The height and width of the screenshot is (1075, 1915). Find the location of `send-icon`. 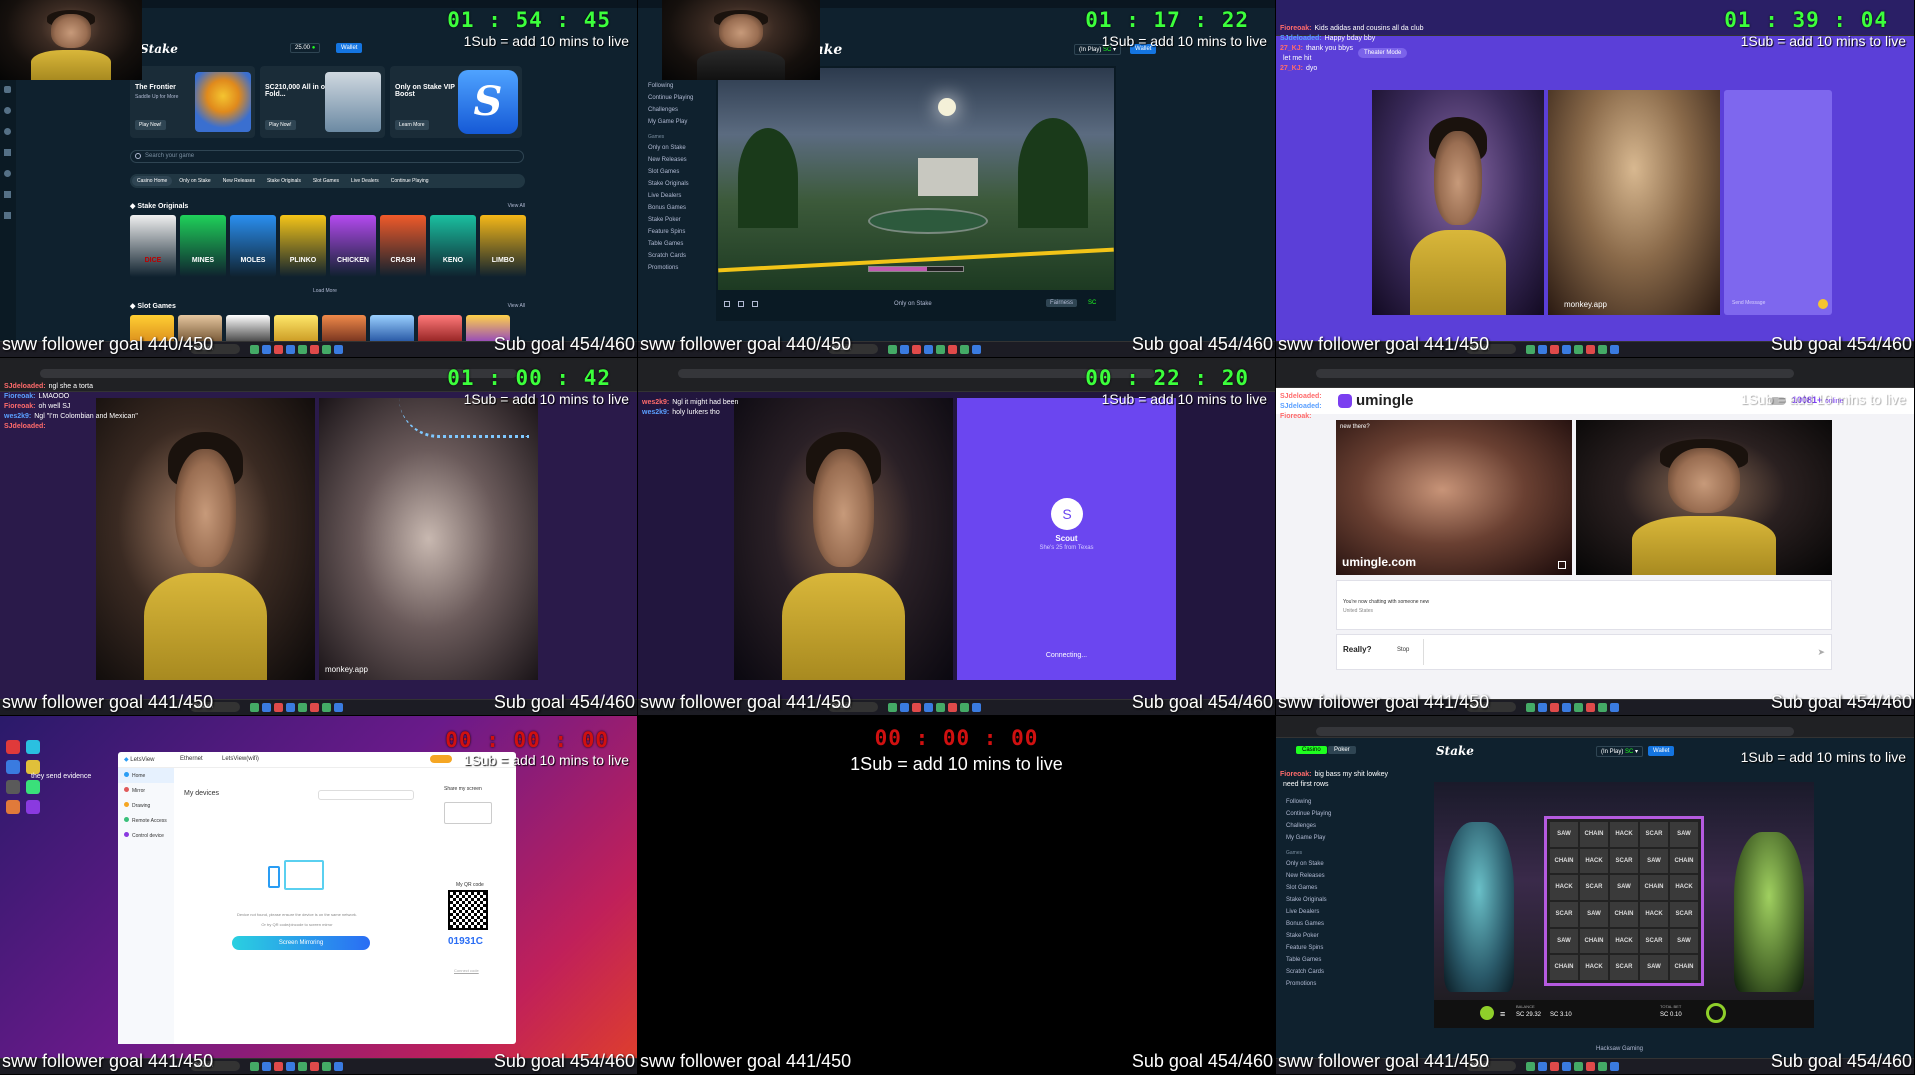

send-icon is located at coordinates (1823, 304).